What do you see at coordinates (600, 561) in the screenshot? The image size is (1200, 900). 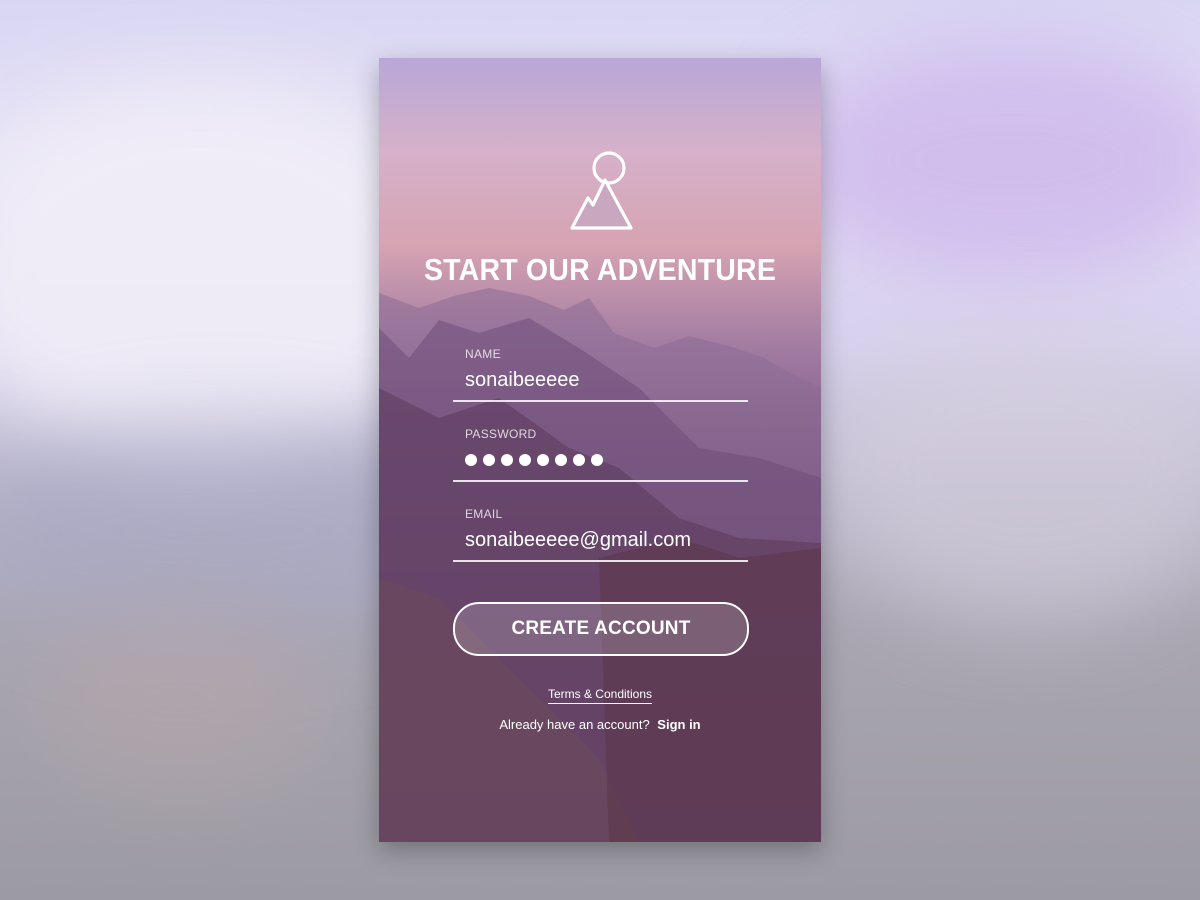 I see `email-underline` at bounding box center [600, 561].